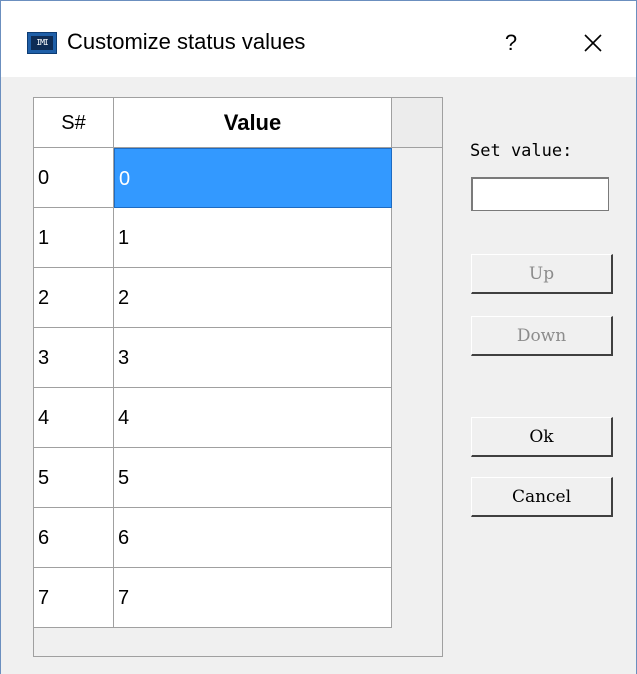  What do you see at coordinates (253, 538) in the screenshot?
I see `cell-value: 6` at bounding box center [253, 538].